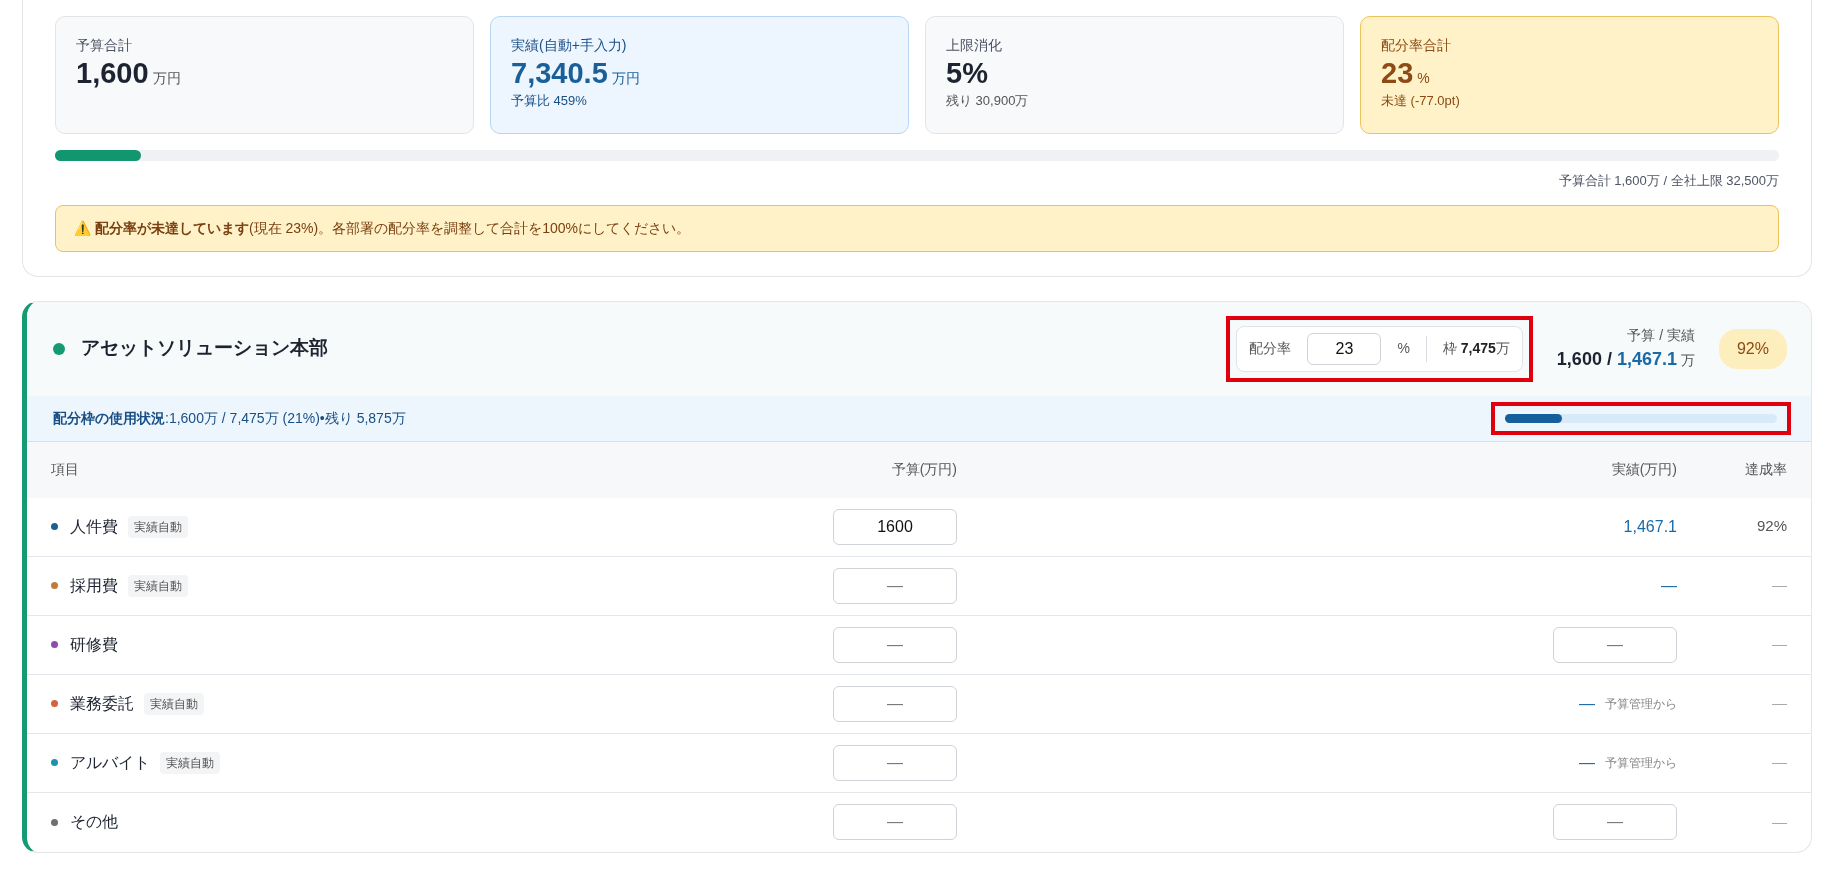 The width and height of the screenshot is (1834, 872). What do you see at coordinates (1270, 348) in the screenshot?
I see `rate-label: 配分率` at bounding box center [1270, 348].